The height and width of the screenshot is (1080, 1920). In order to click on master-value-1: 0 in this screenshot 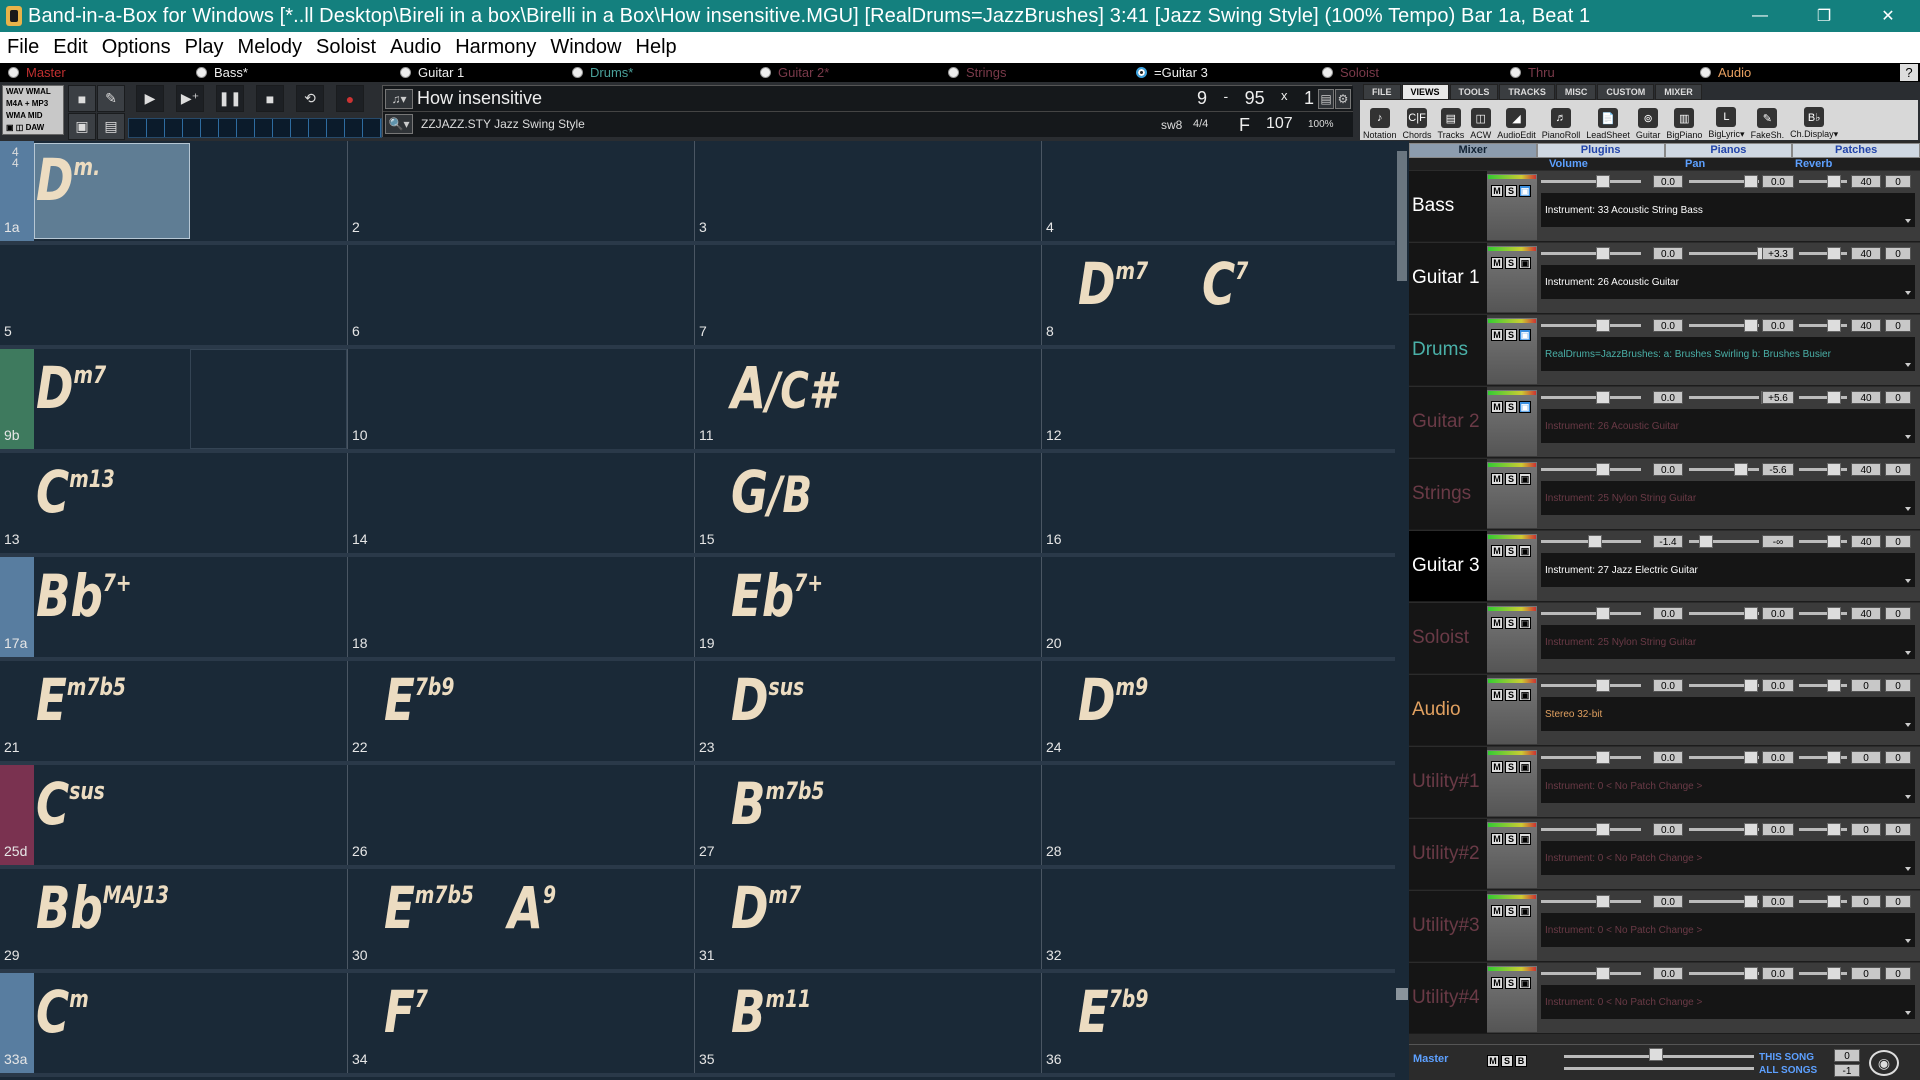, I will do `click(1847, 1055)`.